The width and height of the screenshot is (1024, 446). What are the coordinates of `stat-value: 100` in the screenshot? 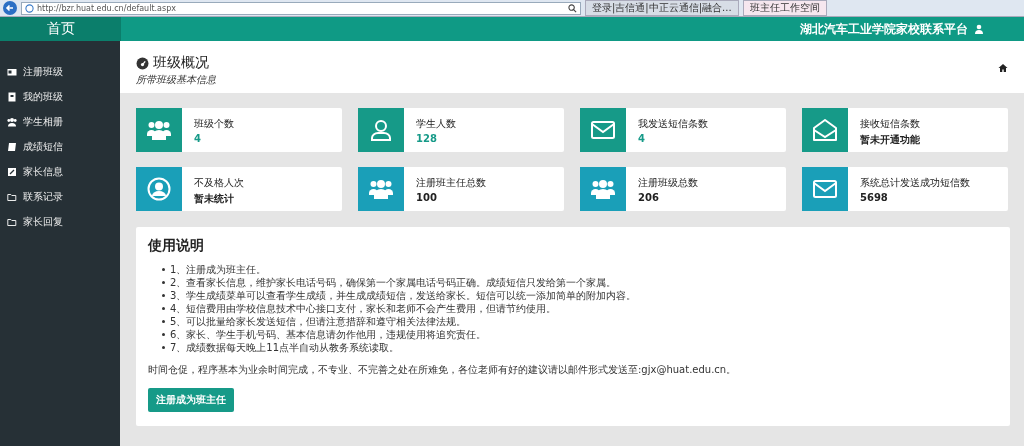 It's located at (427, 197).